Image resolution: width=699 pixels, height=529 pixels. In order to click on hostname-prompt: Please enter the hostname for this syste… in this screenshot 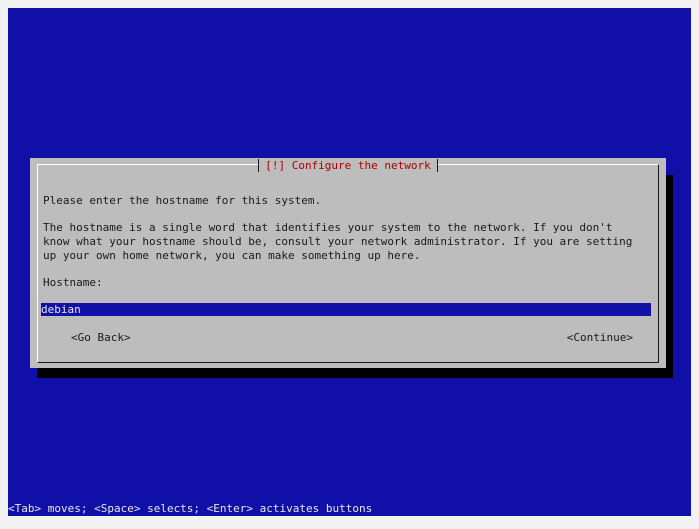, I will do `click(182, 200)`.